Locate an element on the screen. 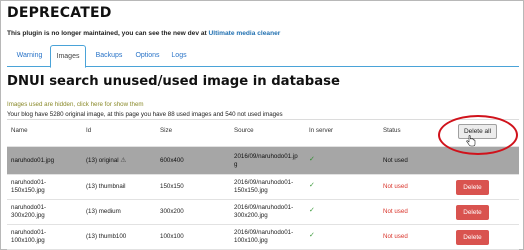 The image size is (524, 250). cell-id: (13) thumbnail is located at coordinates (106, 186).